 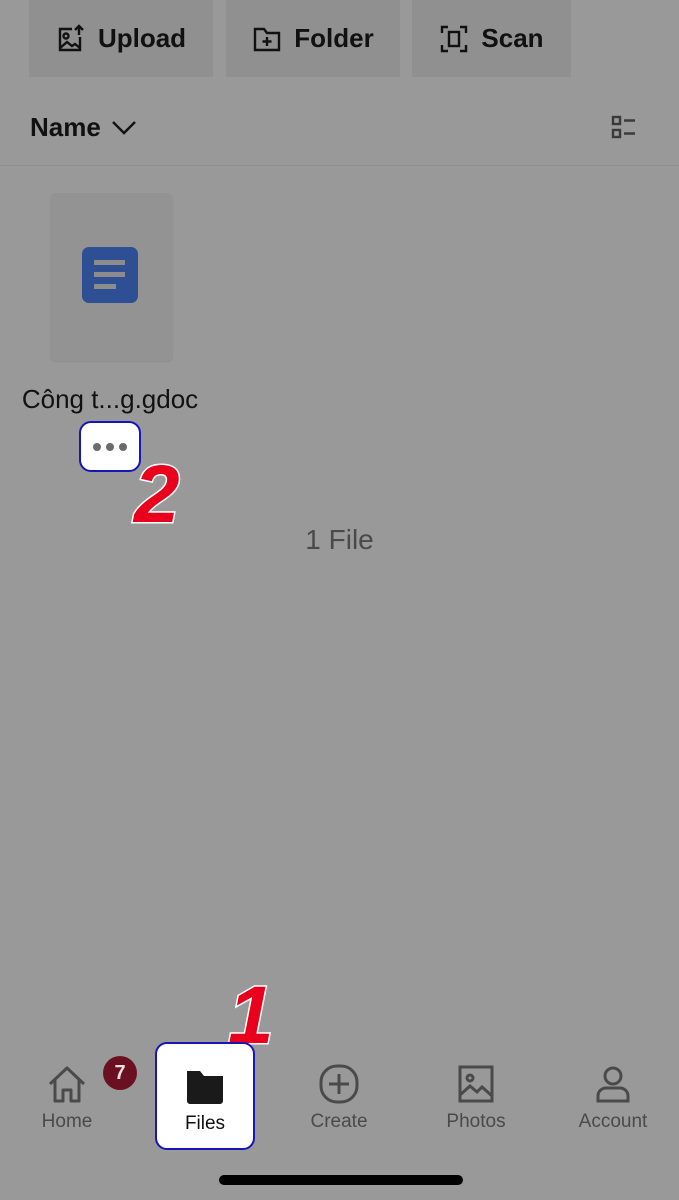 I want to click on notification-badge: 7, so click(x=120, y=1073).